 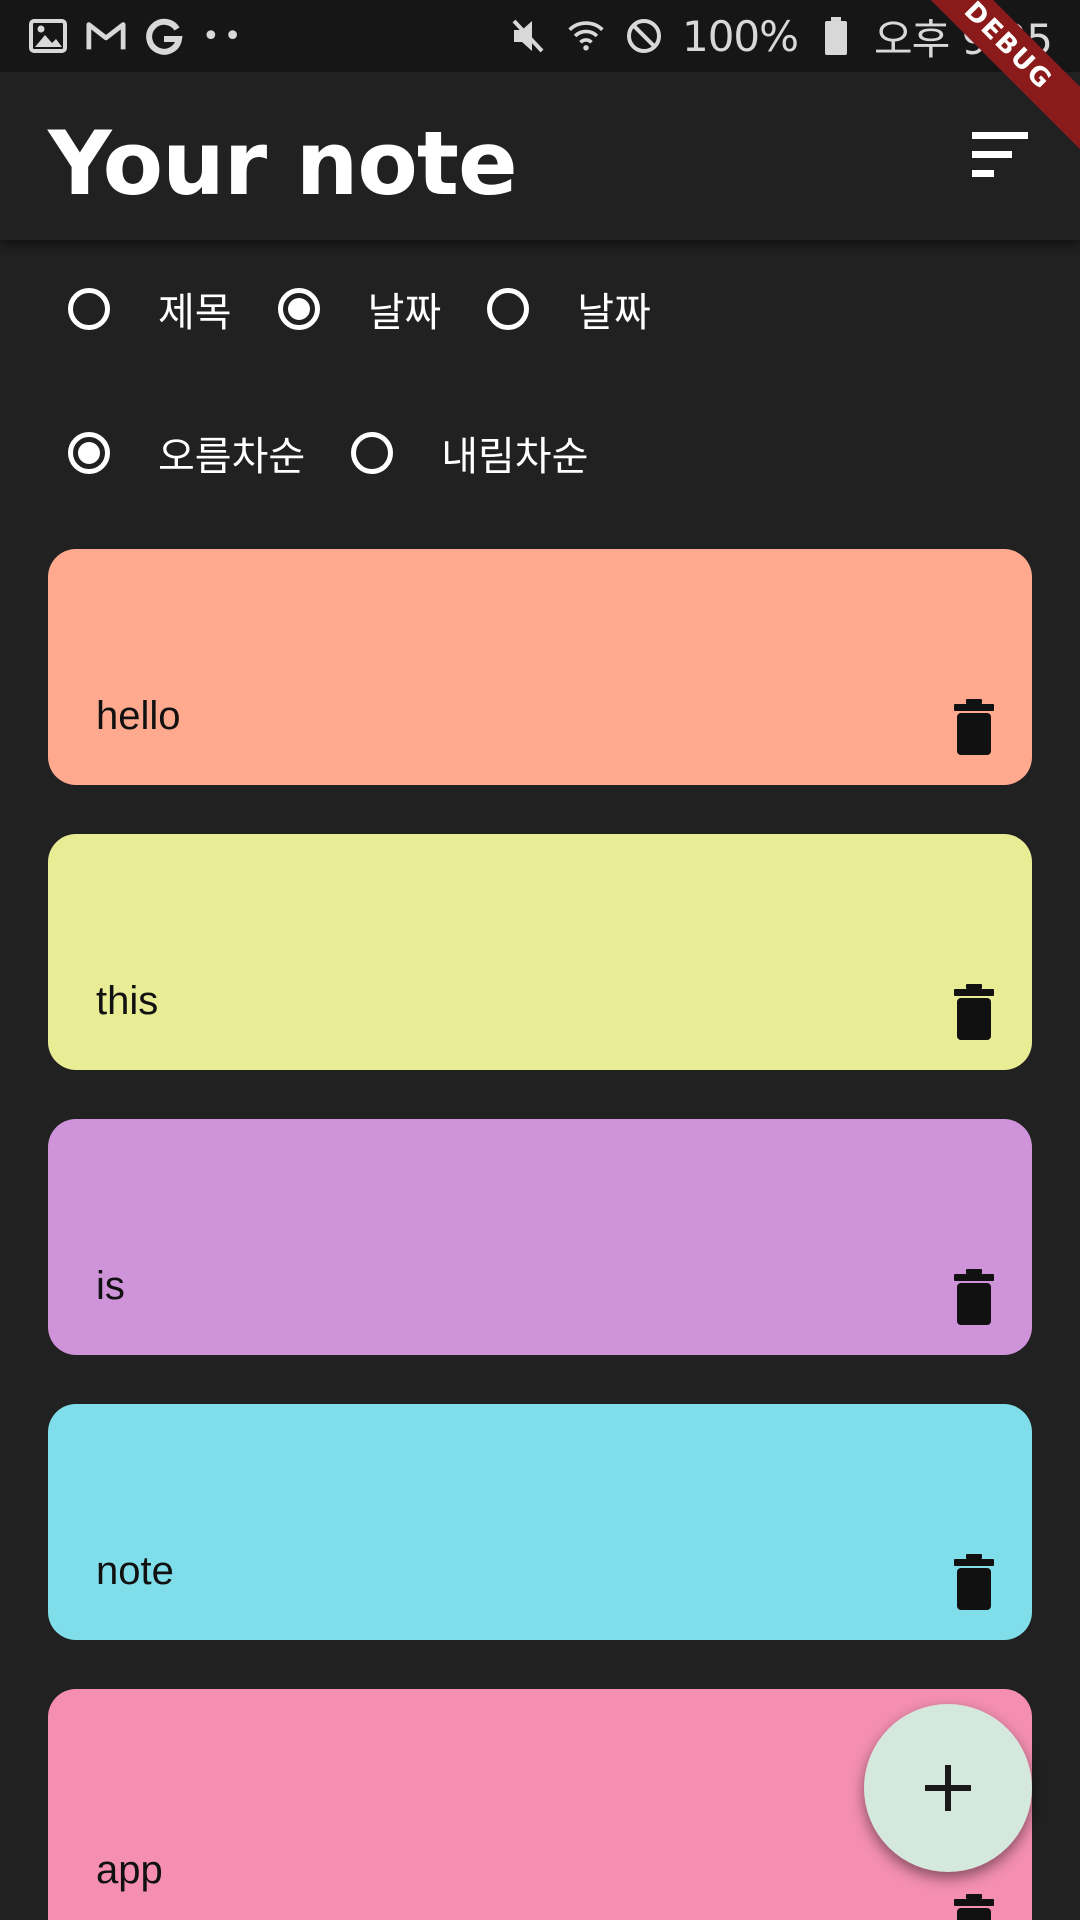 What do you see at coordinates (508, 309) in the screenshot?
I see `radio-sort-date-alt` at bounding box center [508, 309].